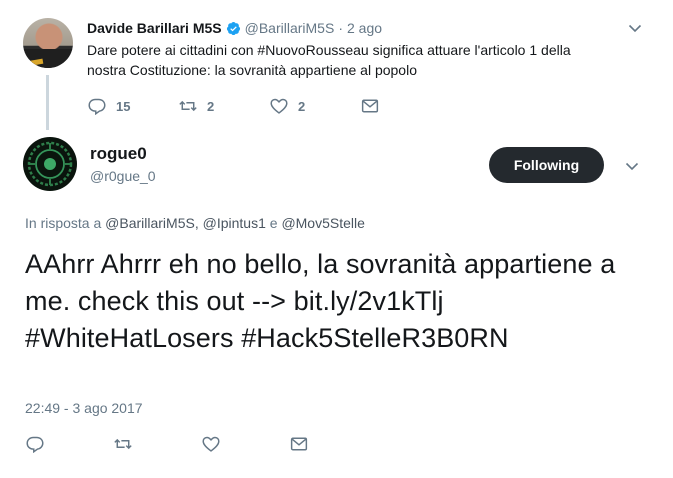  What do you see at coordinates (154, 28) in the screenshot?
I see `author-name: Davide Barillari M5S` at bounding box center [154, 28].